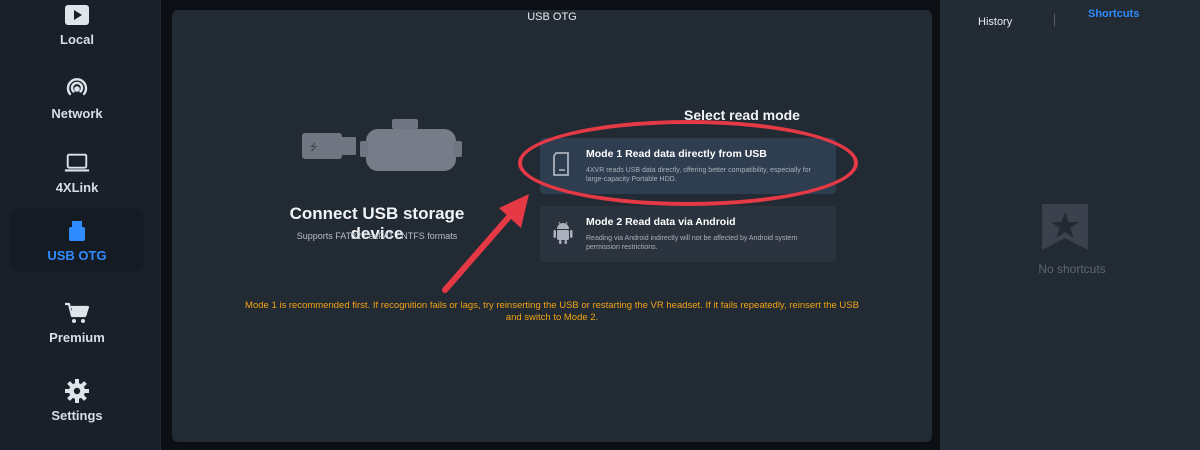 The width and height of the screenshot is (1200, 450). I want to click on empty-state-text: No shortcuts, so click(1072, 269).